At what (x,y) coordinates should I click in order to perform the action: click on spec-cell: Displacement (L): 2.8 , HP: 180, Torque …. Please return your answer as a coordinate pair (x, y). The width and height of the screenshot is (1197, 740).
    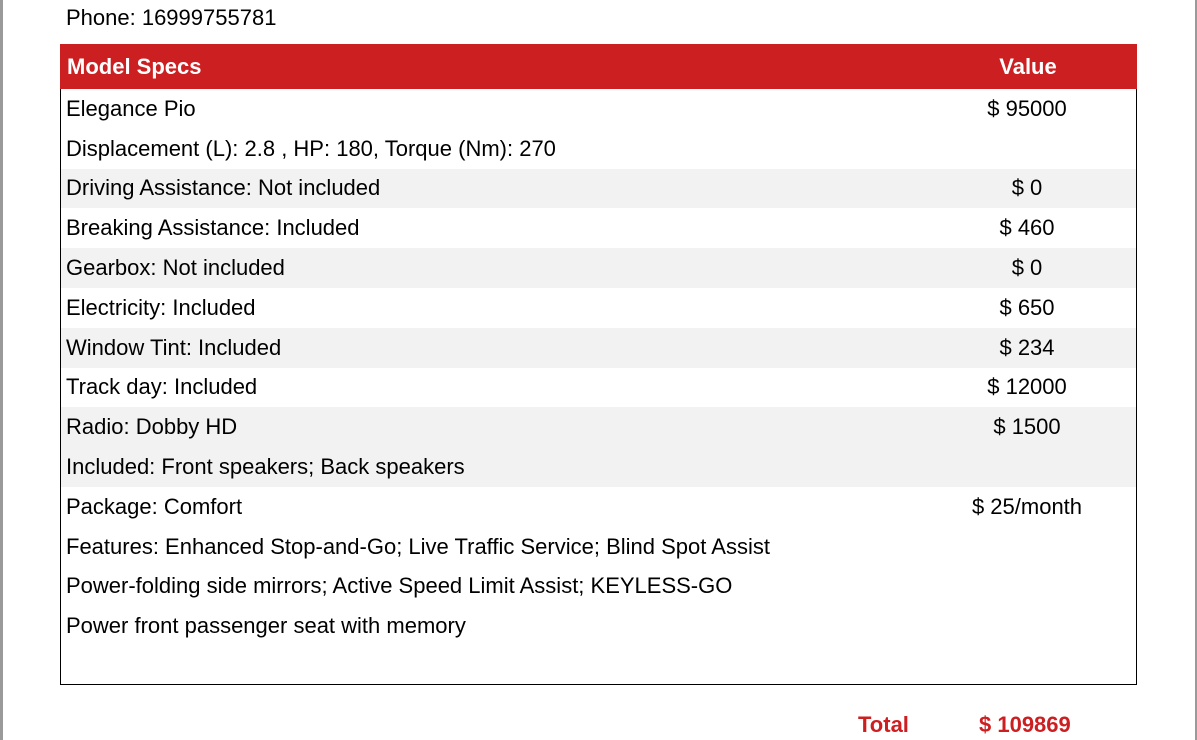
    Looking at the image, I should click on (311, 148).